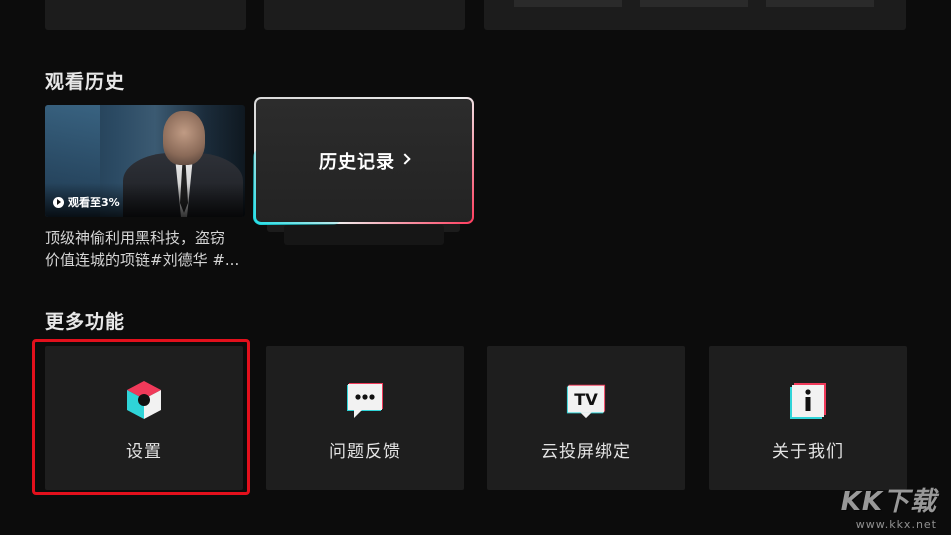 The height and width of the screenshot is (535, 951). What do you see at coordinates (141, 417) in the screenshot?
I see `focus-highlight-frame` at bounding box center [141, 417].